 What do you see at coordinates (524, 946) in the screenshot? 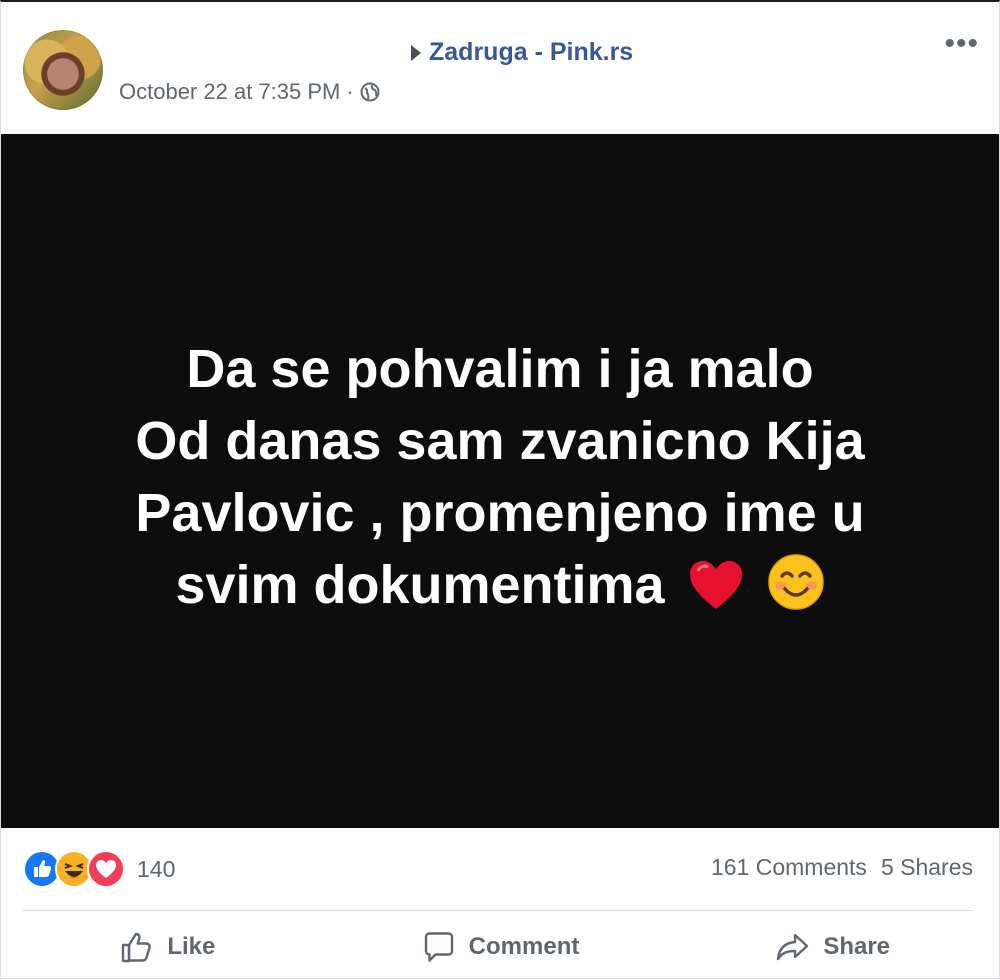
I see `comment-label: Comment` at bounding box center [524, 946].